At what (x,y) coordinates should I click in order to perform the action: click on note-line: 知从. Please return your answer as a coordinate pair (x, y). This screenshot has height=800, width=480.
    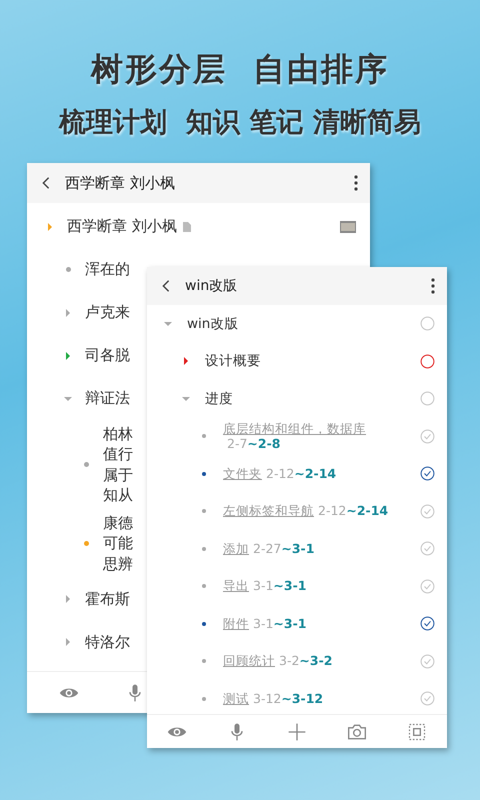
    Looking at the image, I should click on (118, 494).